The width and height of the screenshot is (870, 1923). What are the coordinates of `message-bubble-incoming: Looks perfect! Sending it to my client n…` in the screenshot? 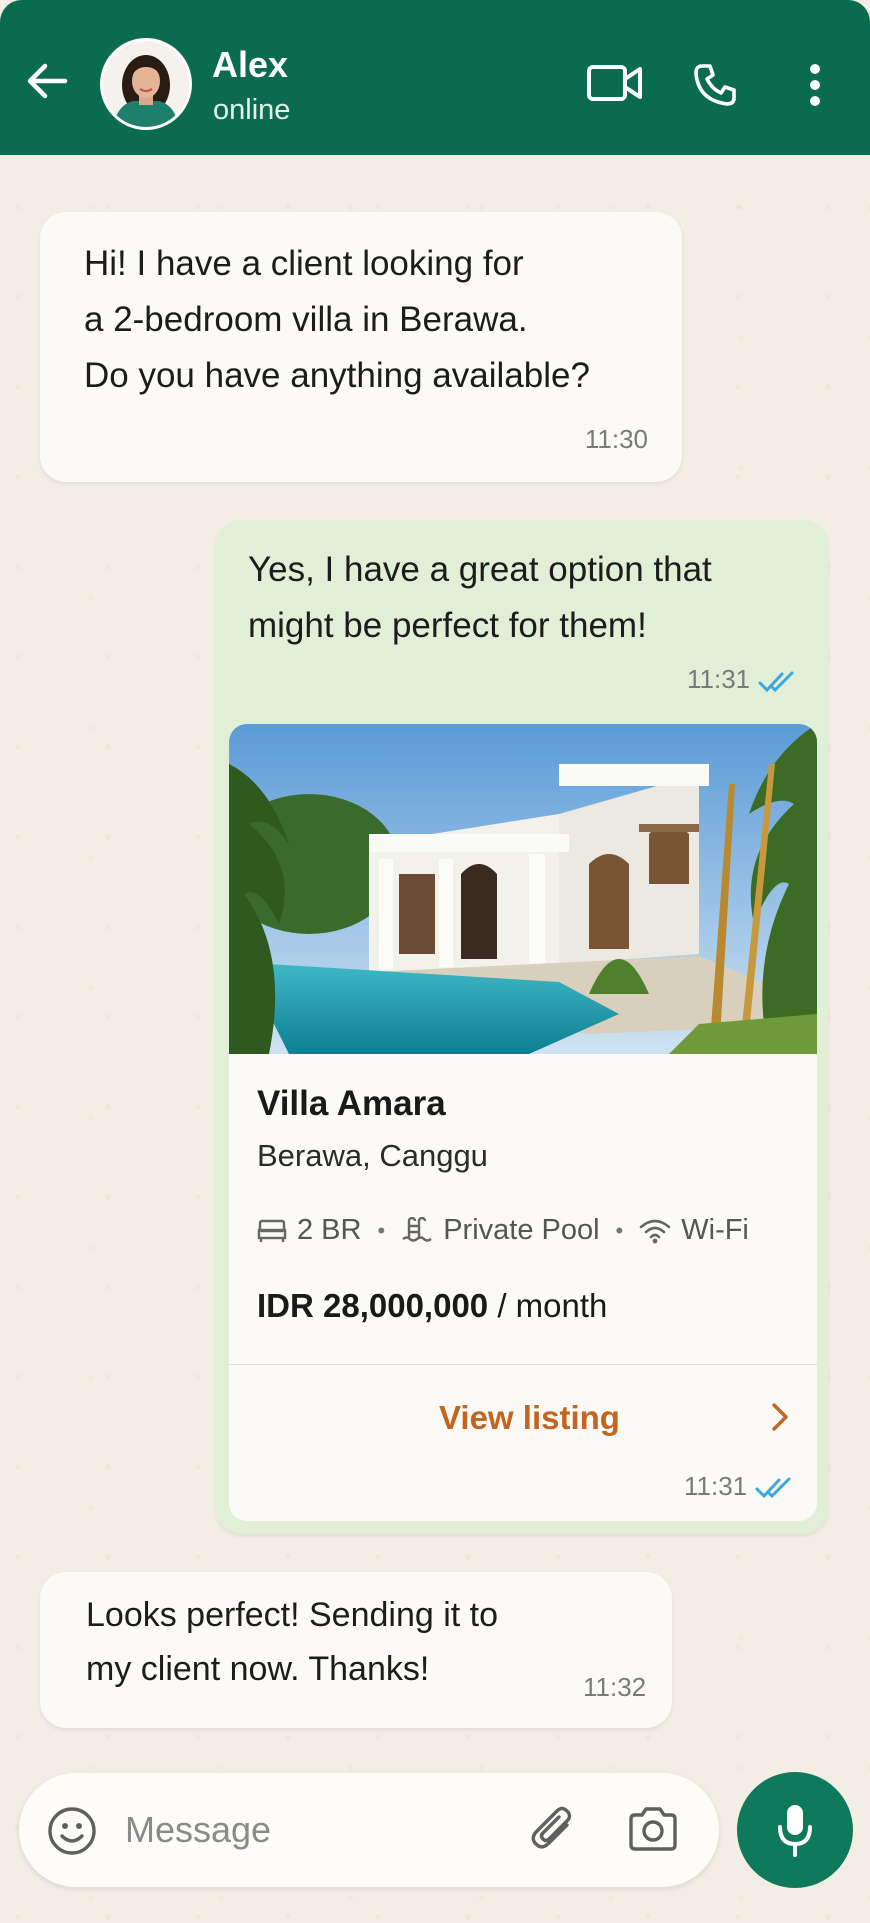 It's located at (356, 1650).